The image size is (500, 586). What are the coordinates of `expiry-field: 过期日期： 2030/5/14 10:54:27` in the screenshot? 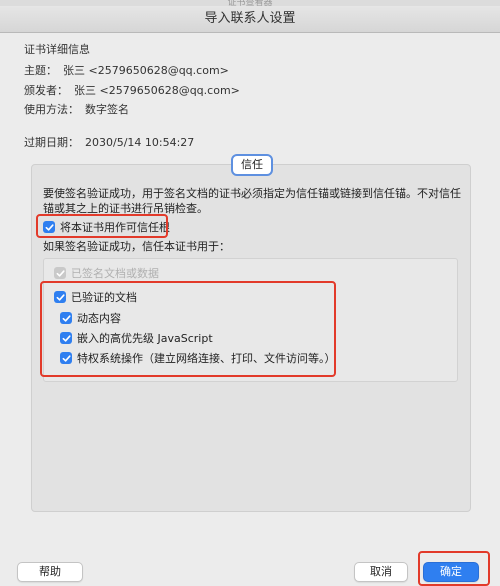 It's located at (109, 142).